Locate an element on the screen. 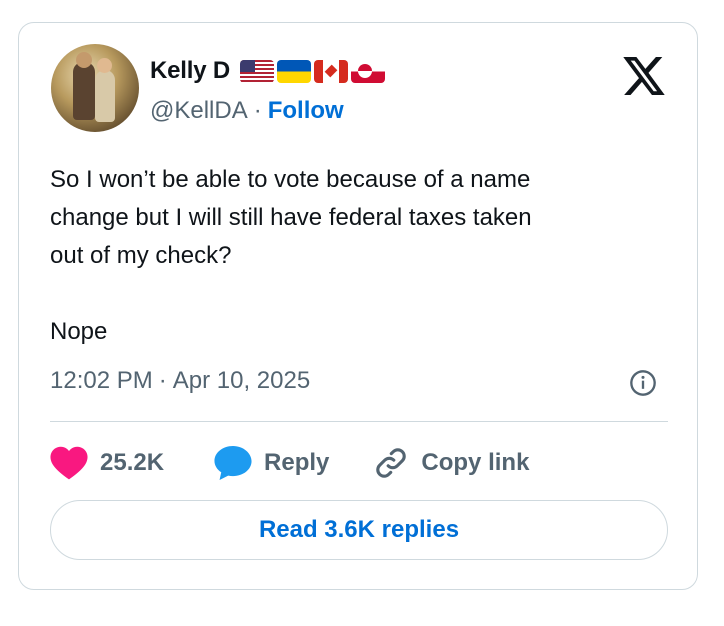 This screenshot has width=724, height=626. reply-bubble-icon is located at coordinates (233, 463).